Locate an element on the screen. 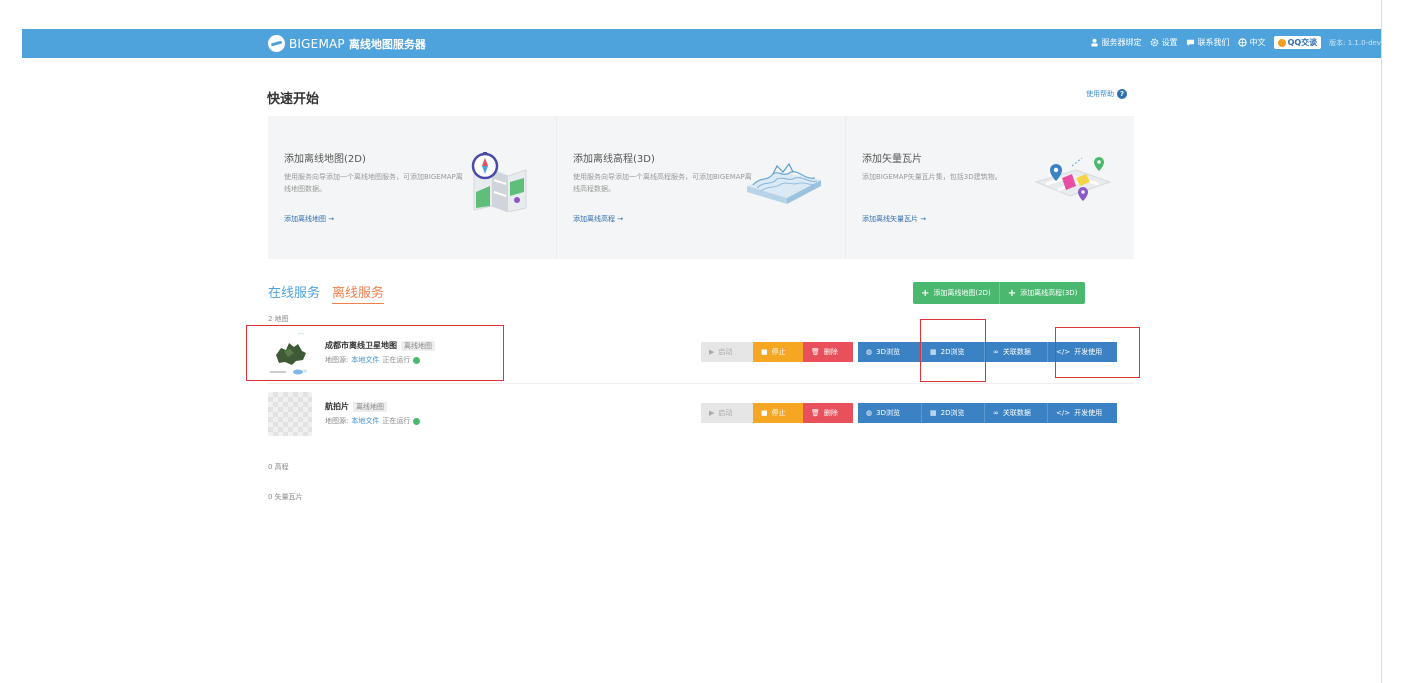 This screenshot has height=683, width=1407. add-elevation-link: 添加离线高程 → is located at coordinates (598, 219).